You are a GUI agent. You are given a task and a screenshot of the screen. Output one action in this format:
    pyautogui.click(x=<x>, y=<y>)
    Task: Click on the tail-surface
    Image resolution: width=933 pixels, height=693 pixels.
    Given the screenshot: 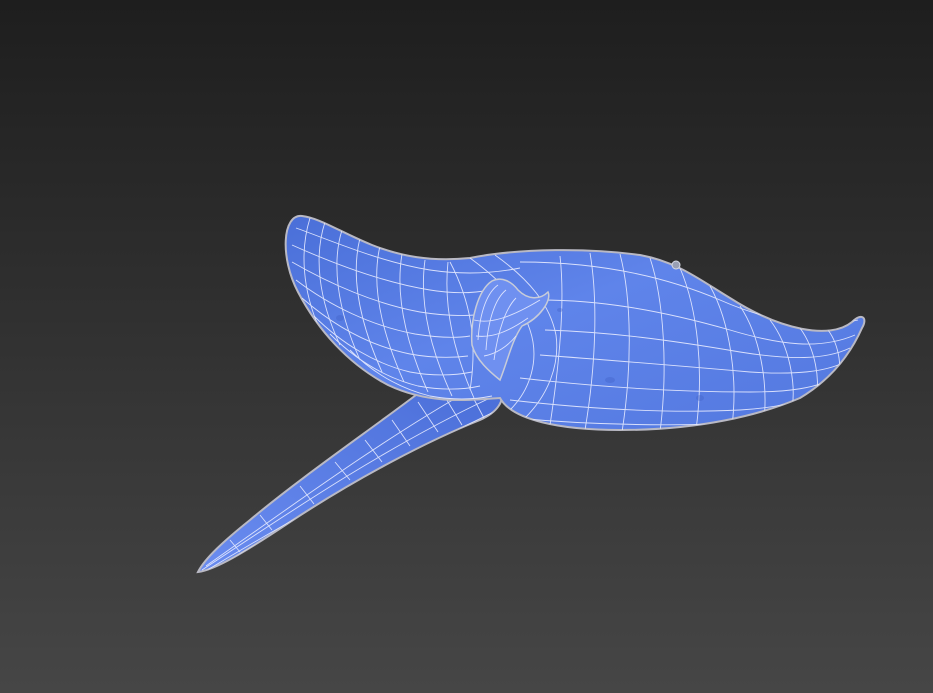 What is the action you would take?
    pyautogui.click(x=349, y=478)
    